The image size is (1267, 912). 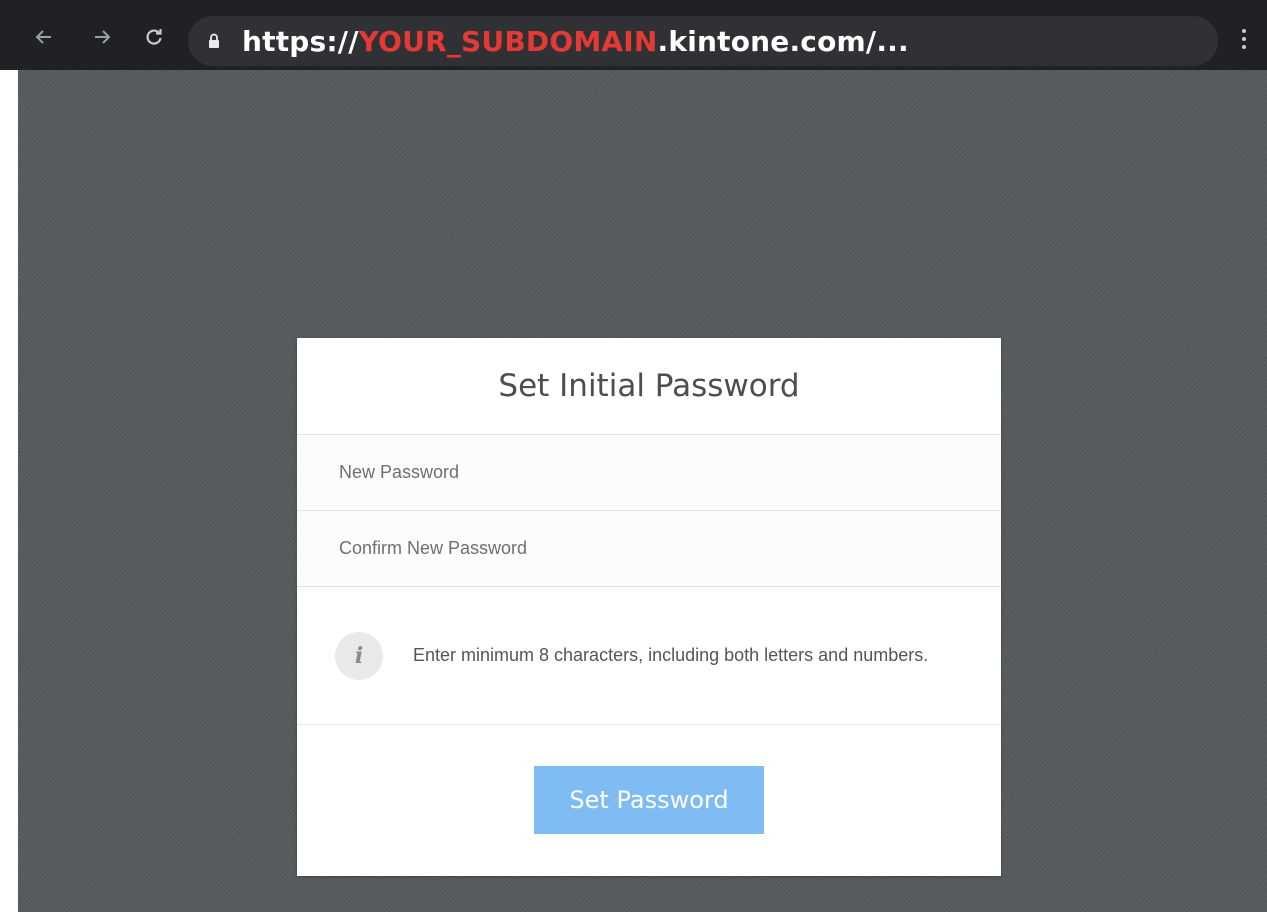 I want to click on page-title: Set Initial Password, so click(x=649, y=386).